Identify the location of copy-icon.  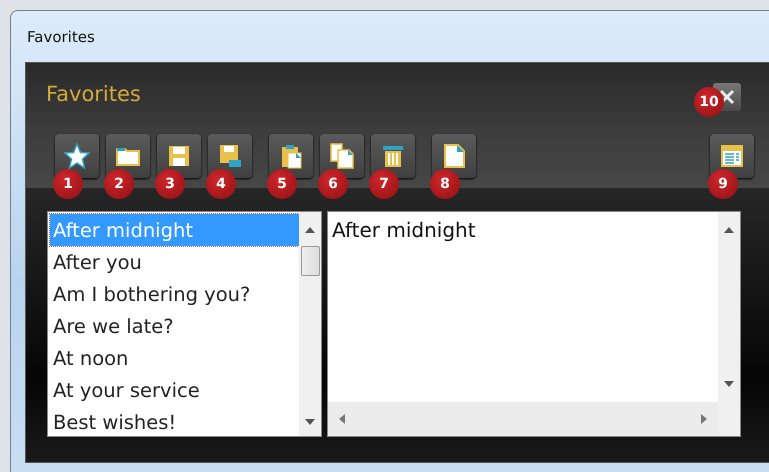
(342, 156).